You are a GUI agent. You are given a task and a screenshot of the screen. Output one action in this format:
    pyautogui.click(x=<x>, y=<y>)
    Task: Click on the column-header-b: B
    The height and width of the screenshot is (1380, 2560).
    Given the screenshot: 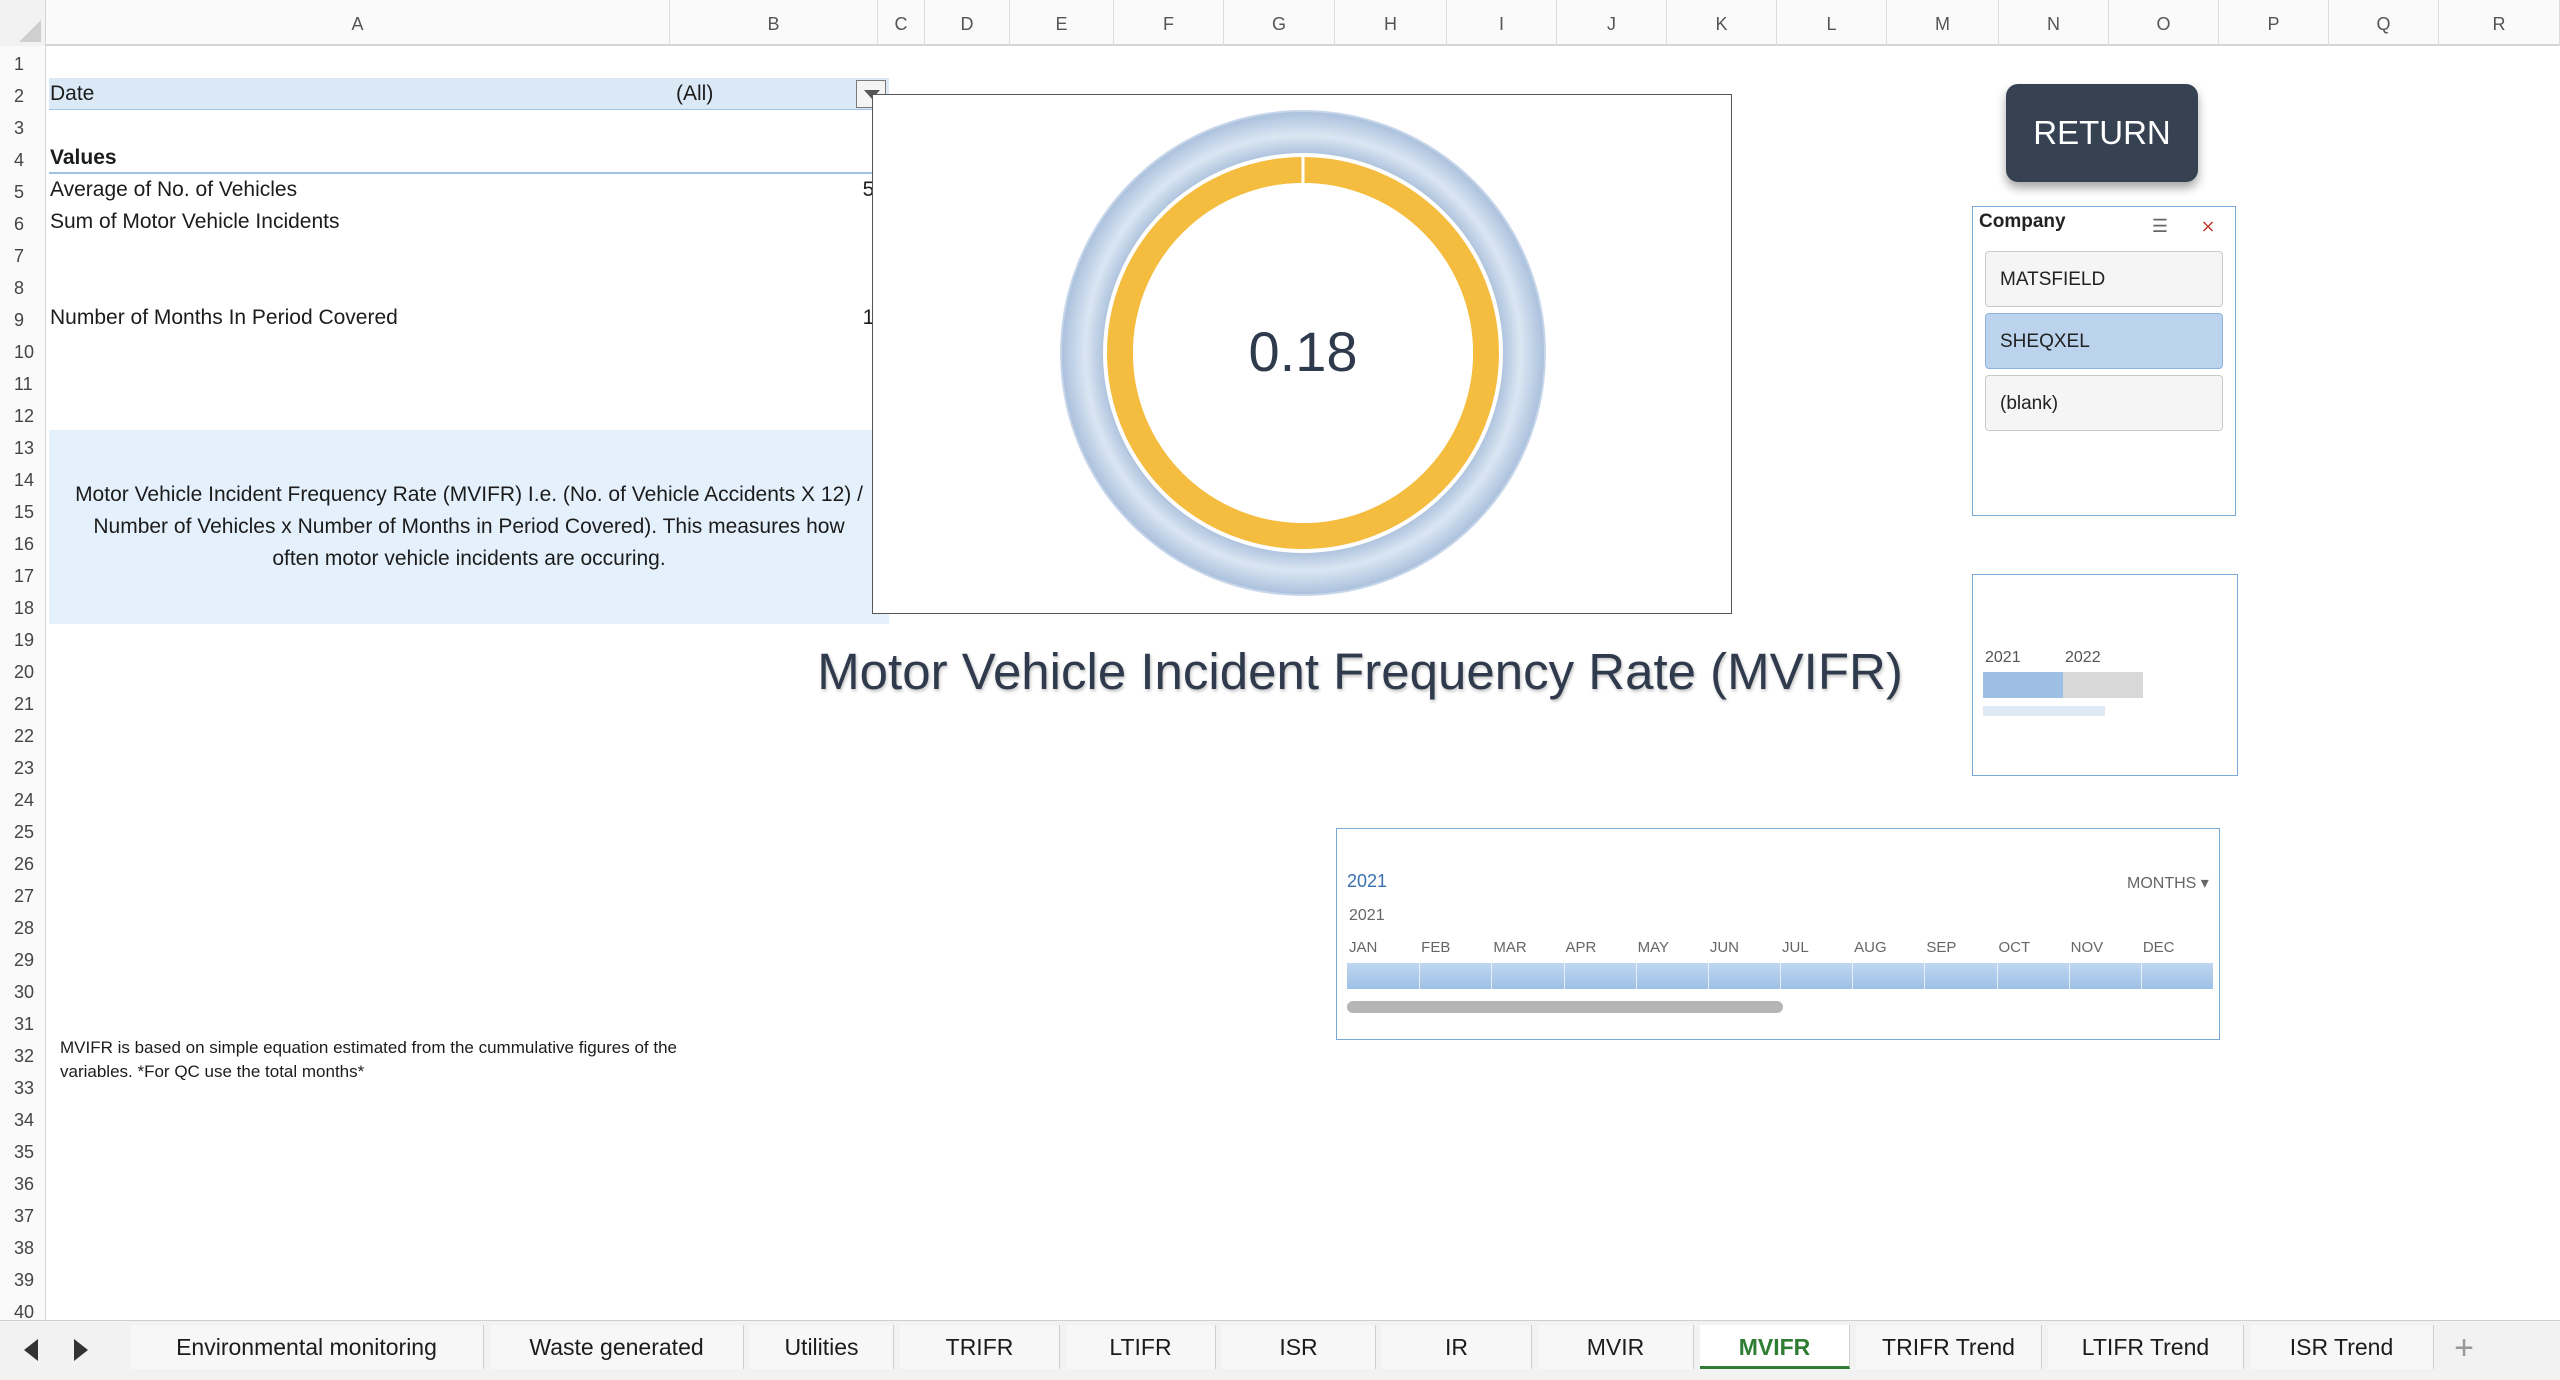 What is the action you would take?
    pyautogui.click(x=774, y=23)
    